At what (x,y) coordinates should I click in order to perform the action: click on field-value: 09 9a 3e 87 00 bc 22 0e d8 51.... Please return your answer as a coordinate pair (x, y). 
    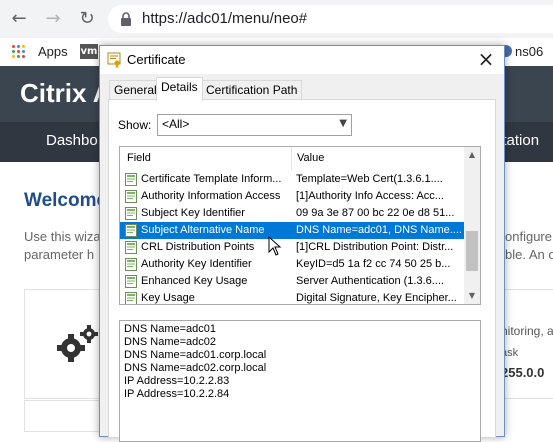
    Looking at the image, I should click on (375, 213).